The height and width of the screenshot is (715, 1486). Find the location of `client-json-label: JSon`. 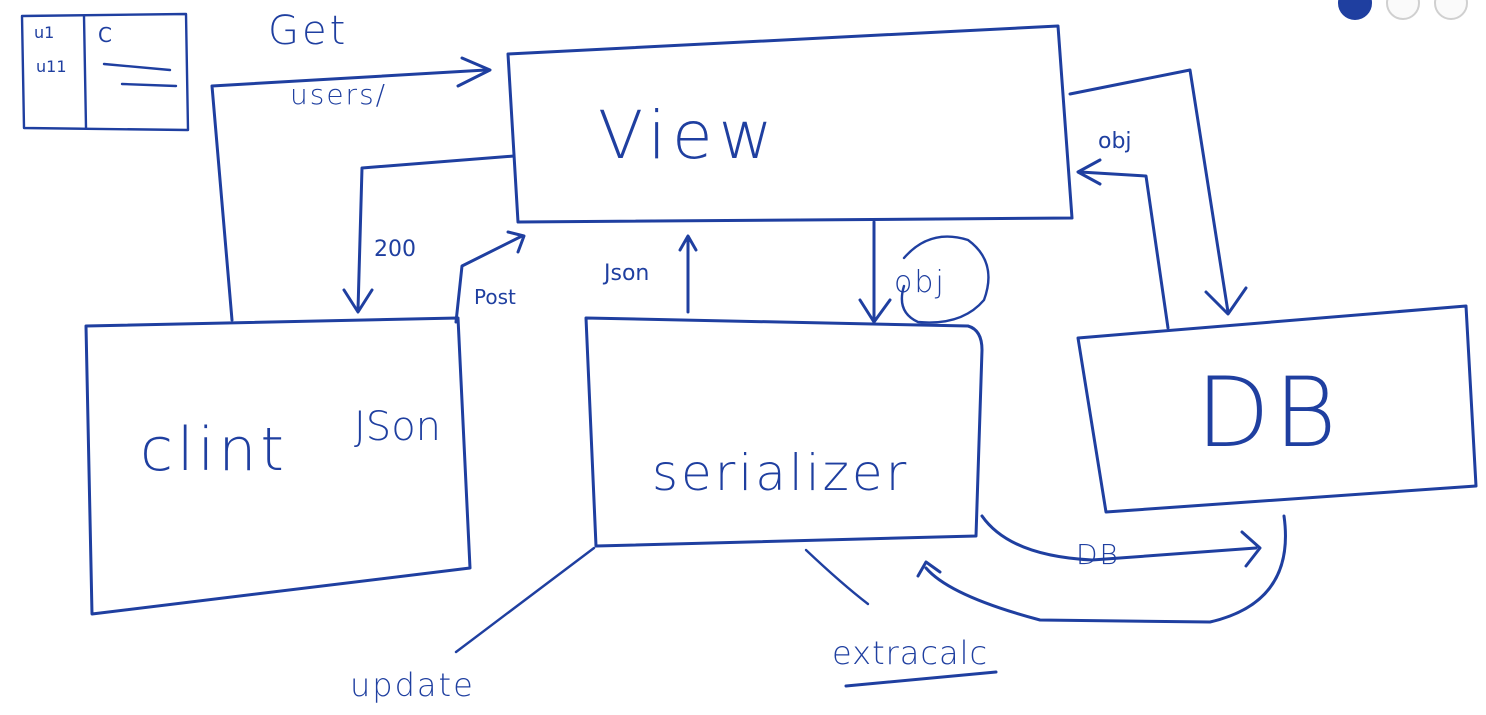

client-json-label: JSon is located at coordinates (397, 427).